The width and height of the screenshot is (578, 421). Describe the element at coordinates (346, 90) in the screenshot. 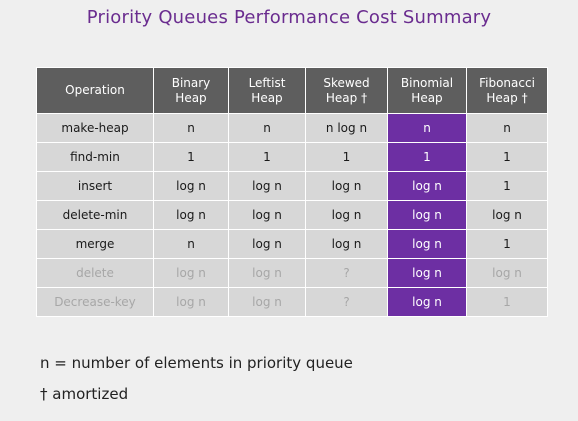

I see `header-skewed-heap: Skewed Heap †` at that location.